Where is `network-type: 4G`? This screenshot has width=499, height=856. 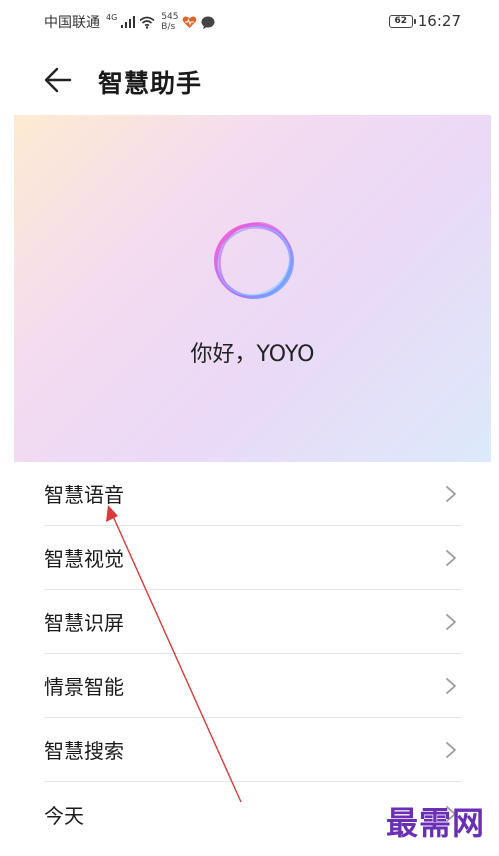 network-type: 4G is located at coordinates (112, 17).